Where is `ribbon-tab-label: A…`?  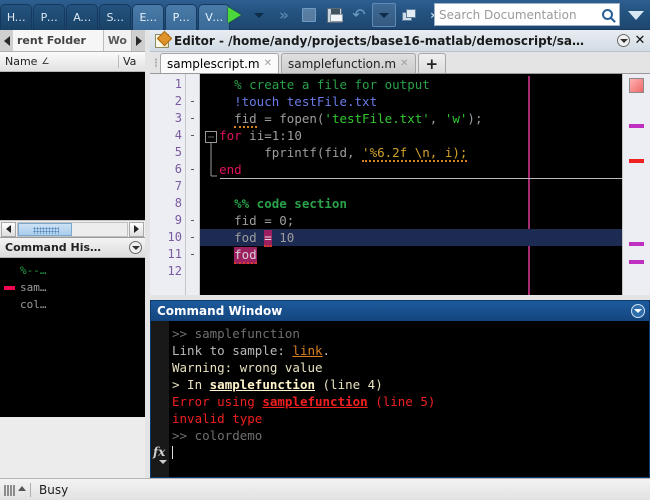
ribbon-tab-label: A… is located at coordinates (82, 17).